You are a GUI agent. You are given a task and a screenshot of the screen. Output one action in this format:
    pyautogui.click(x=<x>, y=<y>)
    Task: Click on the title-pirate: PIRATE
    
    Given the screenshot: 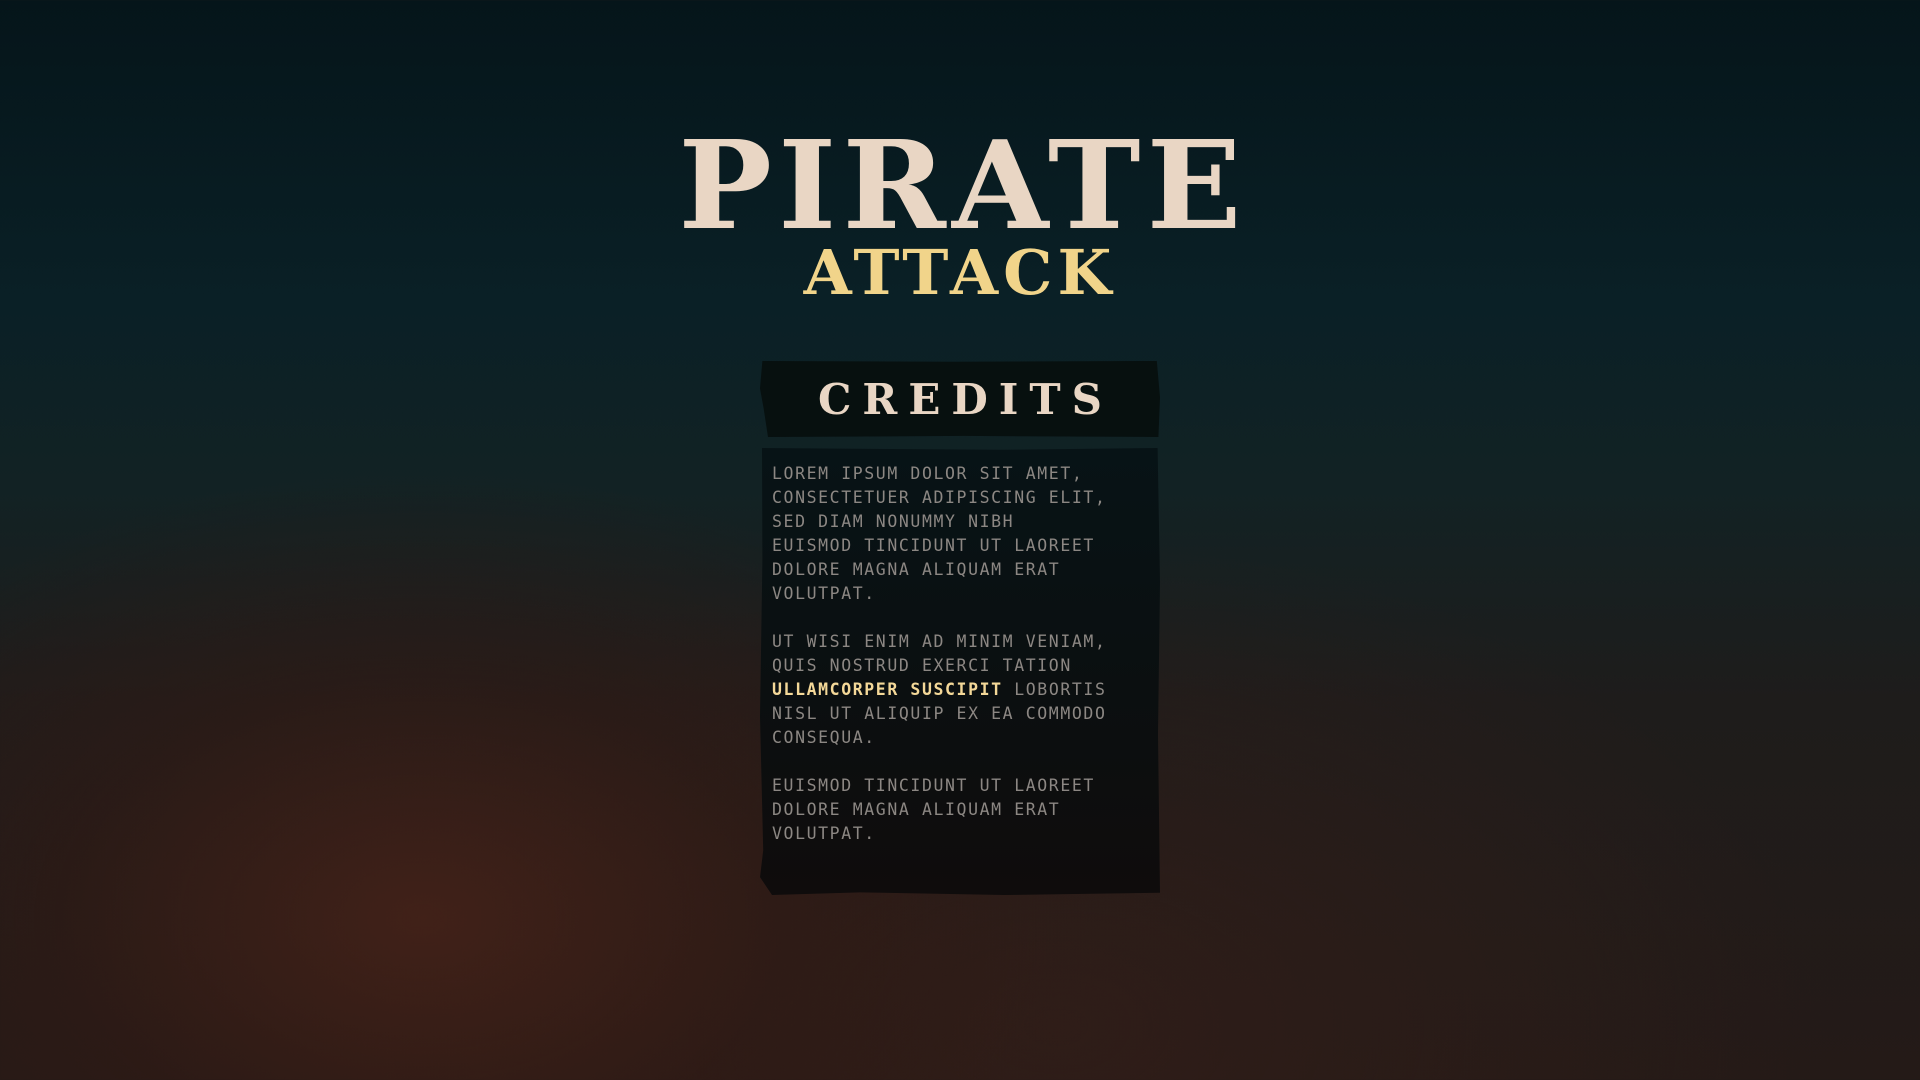 What is the action you would take?
    pyautogui.click(x=963, y=185)
    